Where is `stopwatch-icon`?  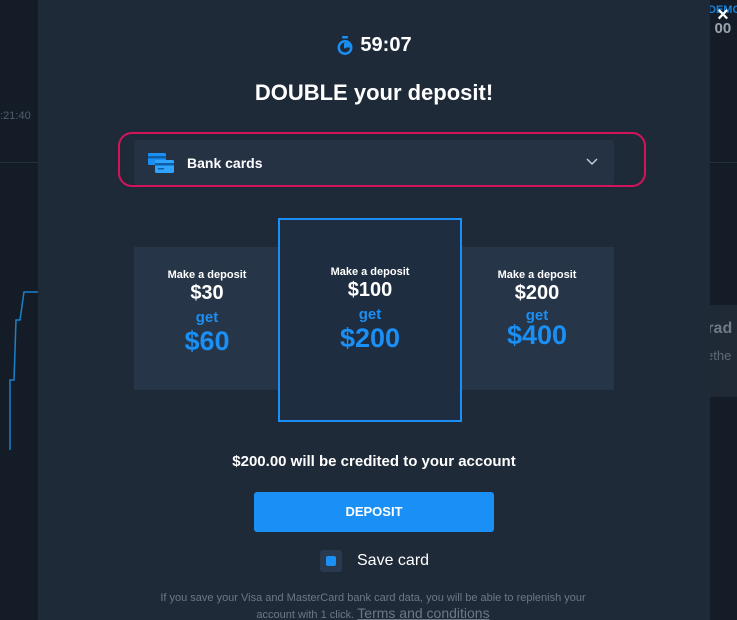 stopwatch-icon is located at coordinates (345, 45).